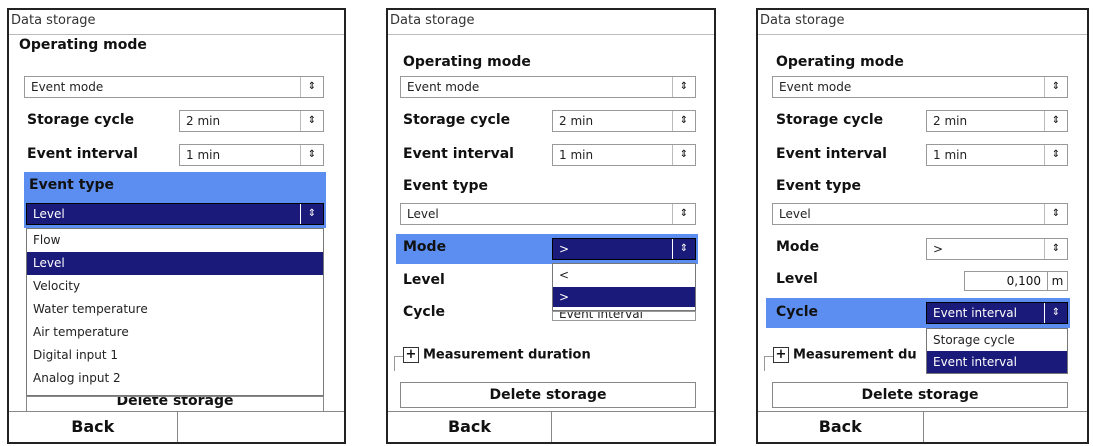 The image size is (1093, 446). Describe the element at coordinates (855, 355) in the screenshot. I see `measurement-duration-label: Measurement du` at that location.